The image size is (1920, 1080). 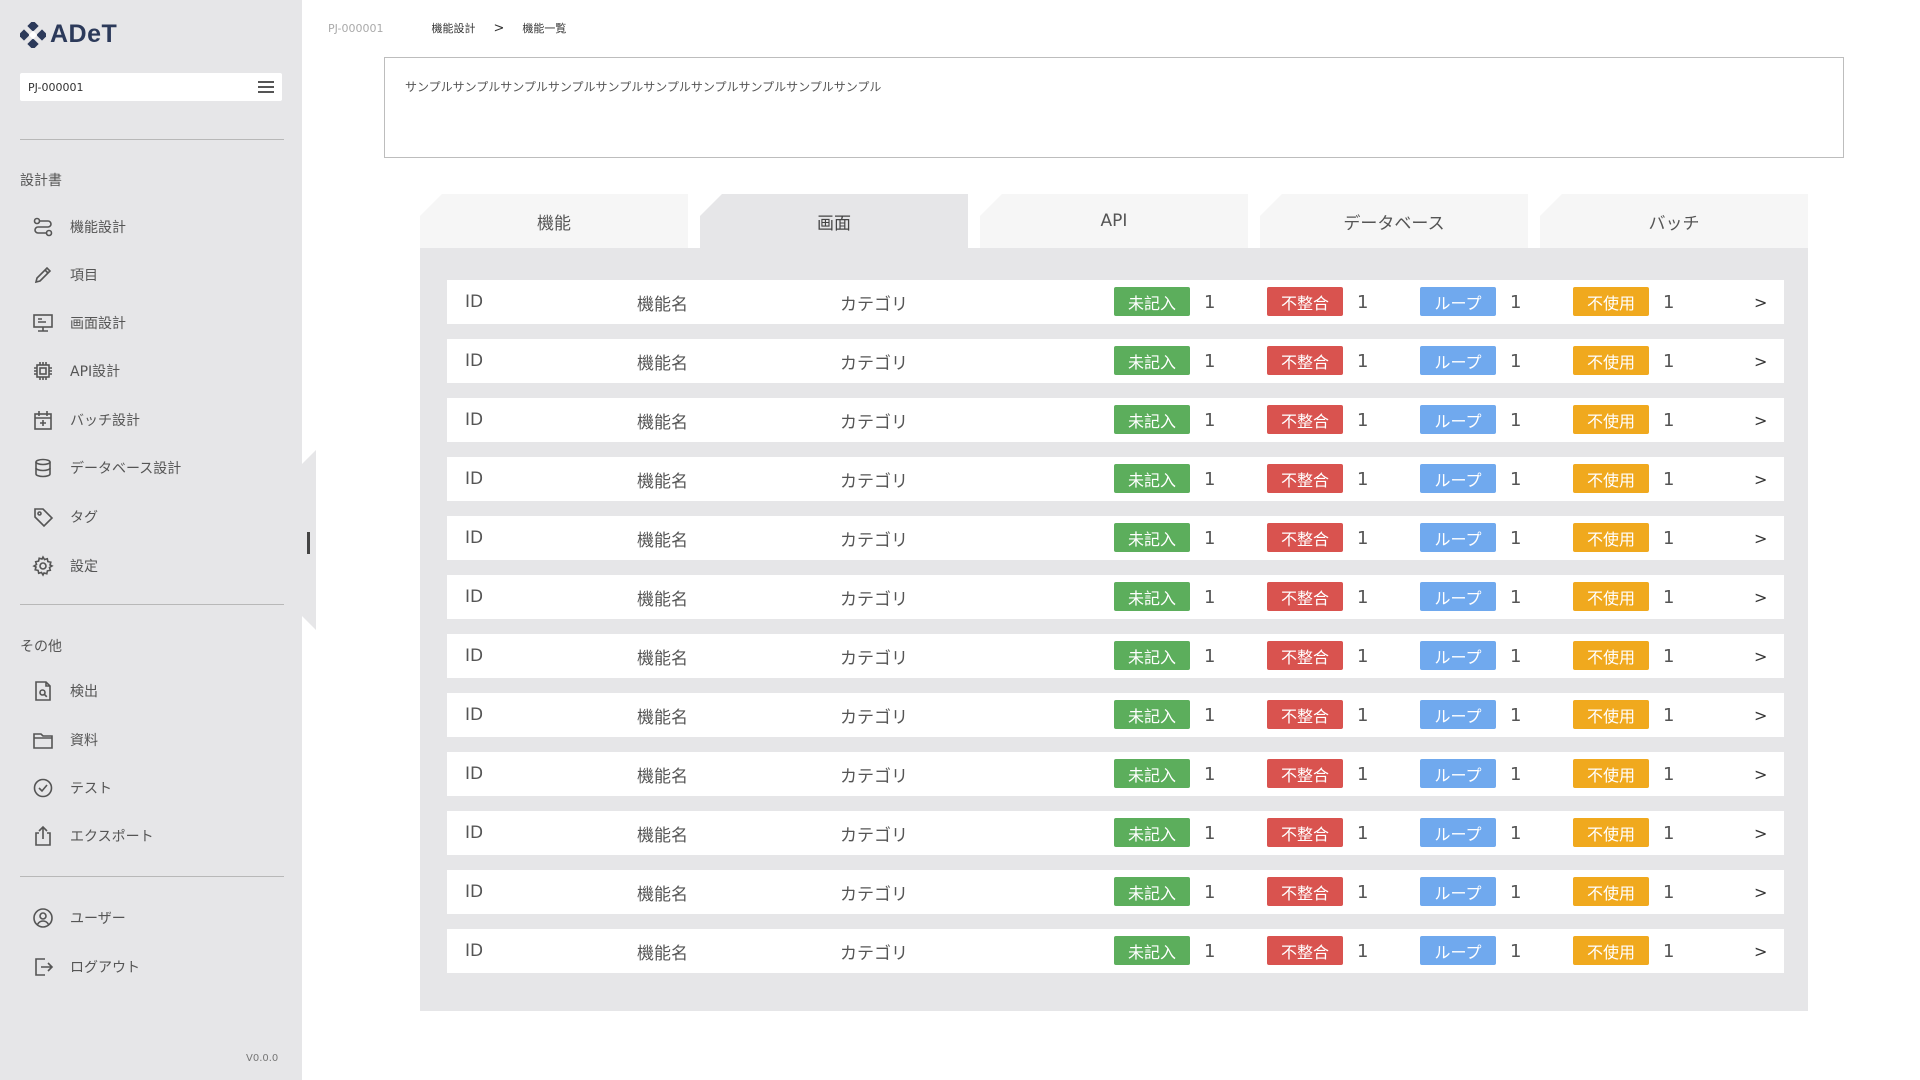 I want to click on breadcrumb-current: 機能一覧, so click(x=544, y=28).